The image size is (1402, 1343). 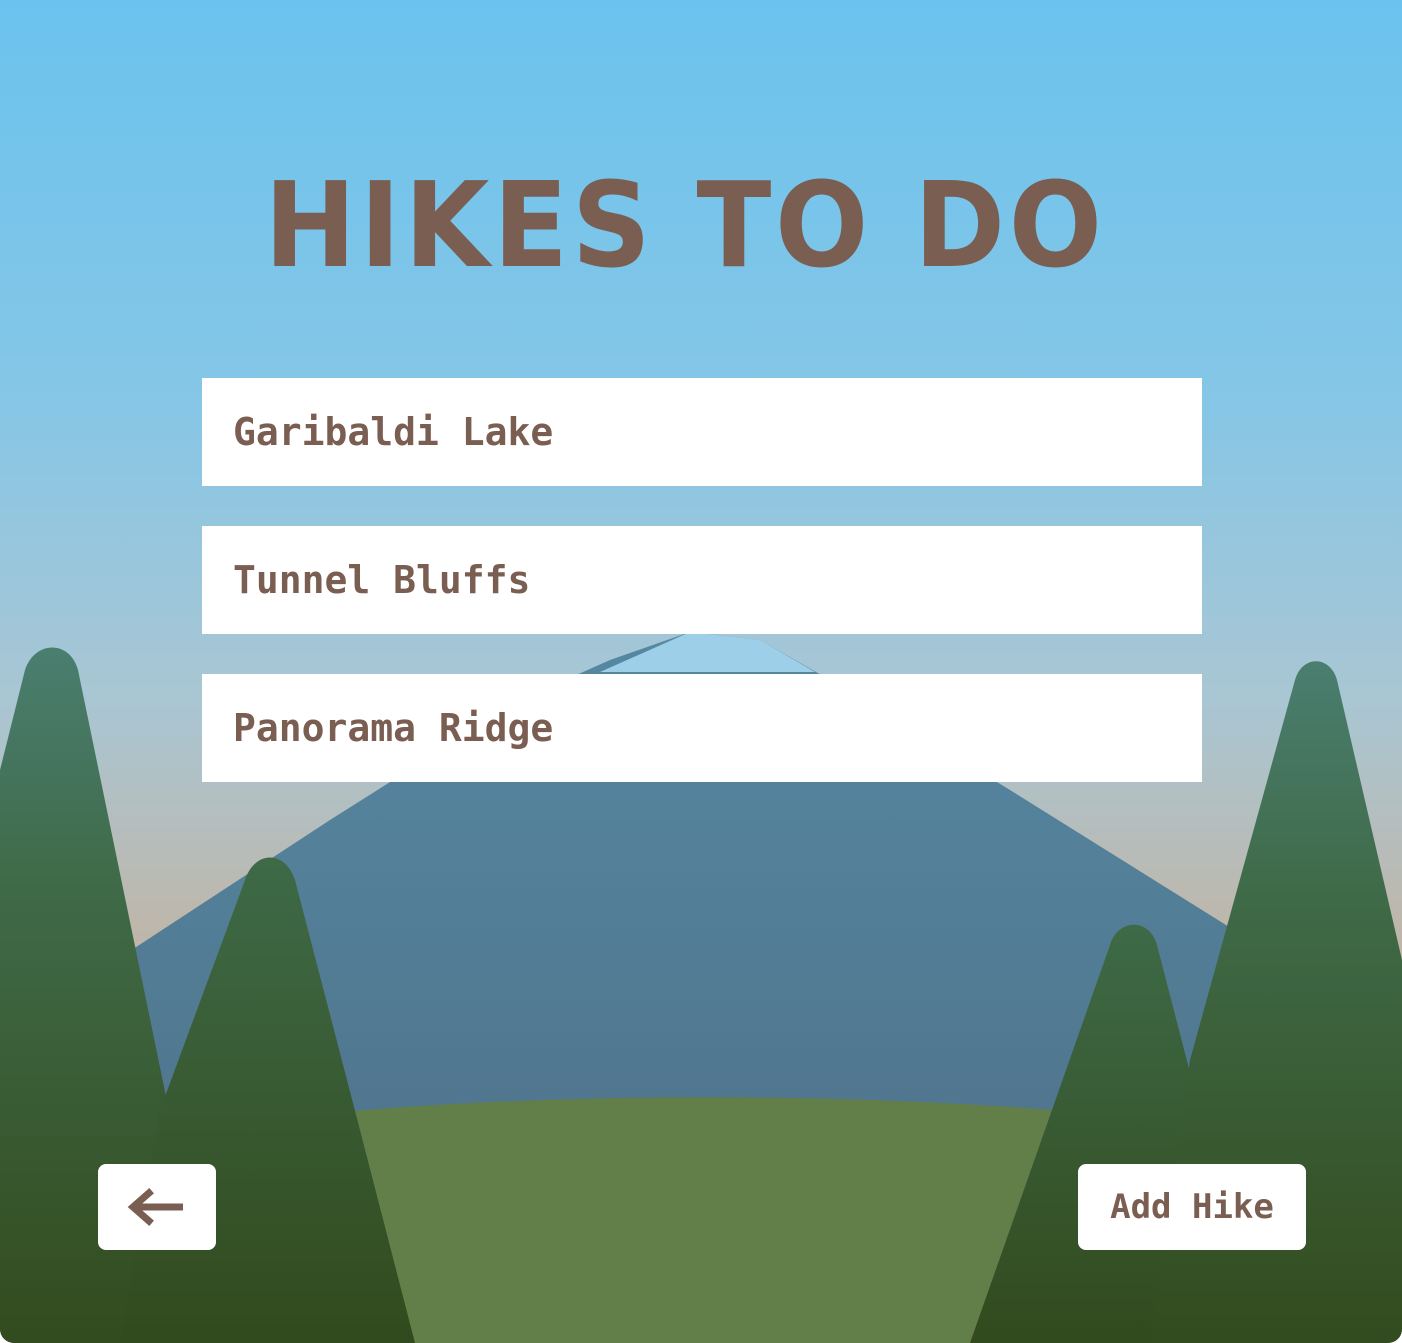 What do you see at coordinates (702, 728) in the screenshot?
I see `hike-item: Panorama Ridge` at bounding box center [702, 728].